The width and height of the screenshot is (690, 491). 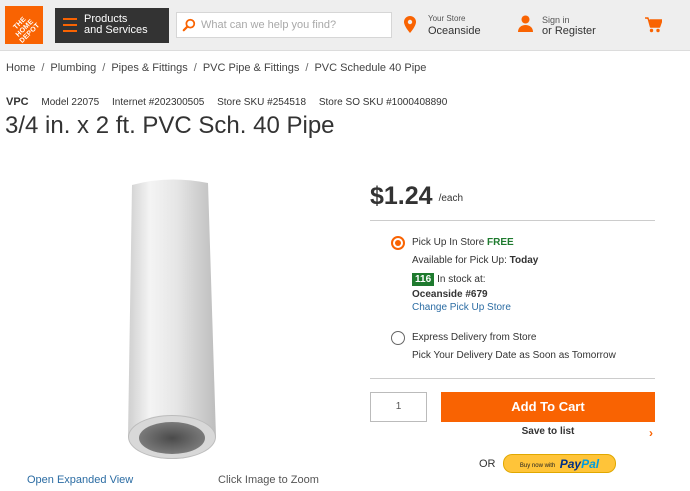 I want to click on quantity-input: 1, so click(x=398, y=407).